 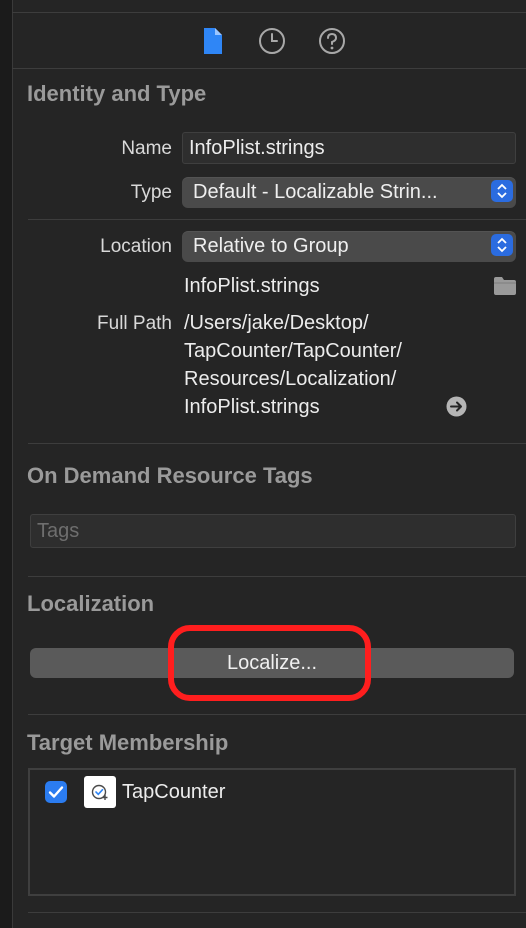 What do you see at coordinates (277, 219) in the screenshot?
I see `identity-divider` at bounding box center [277, 219].